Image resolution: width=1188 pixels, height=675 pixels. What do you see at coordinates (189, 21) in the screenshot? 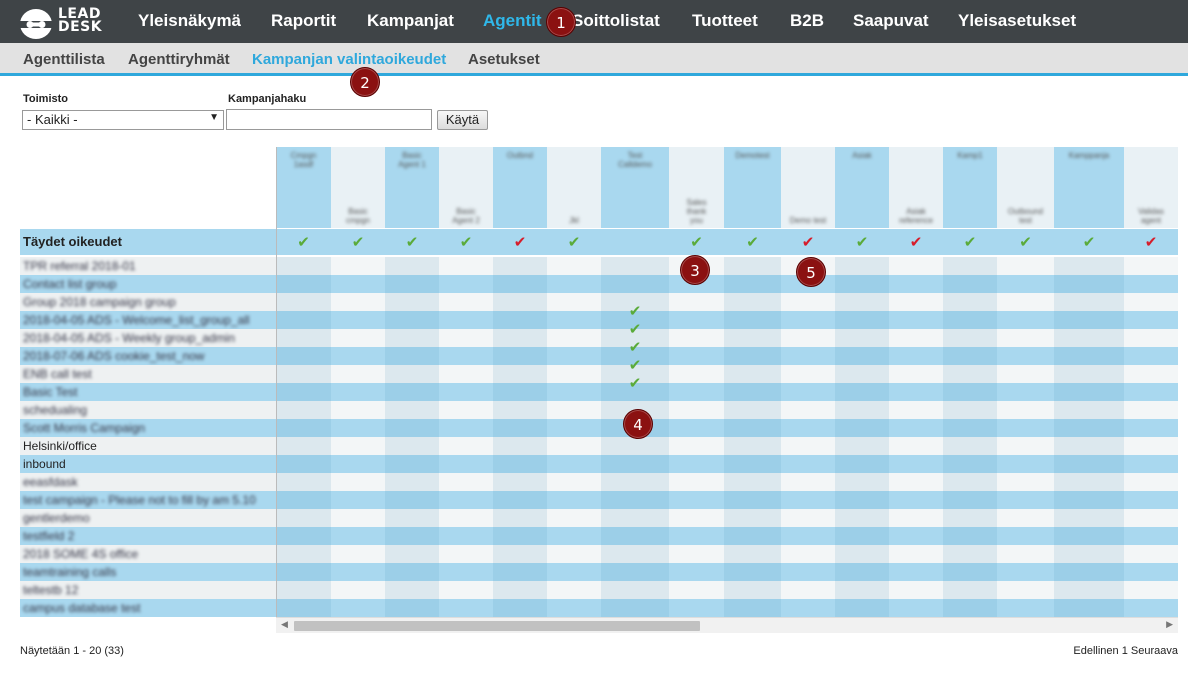
I see `nav-yleisnakyma: Yleisnäkymä` at bounding box center [189, 21].